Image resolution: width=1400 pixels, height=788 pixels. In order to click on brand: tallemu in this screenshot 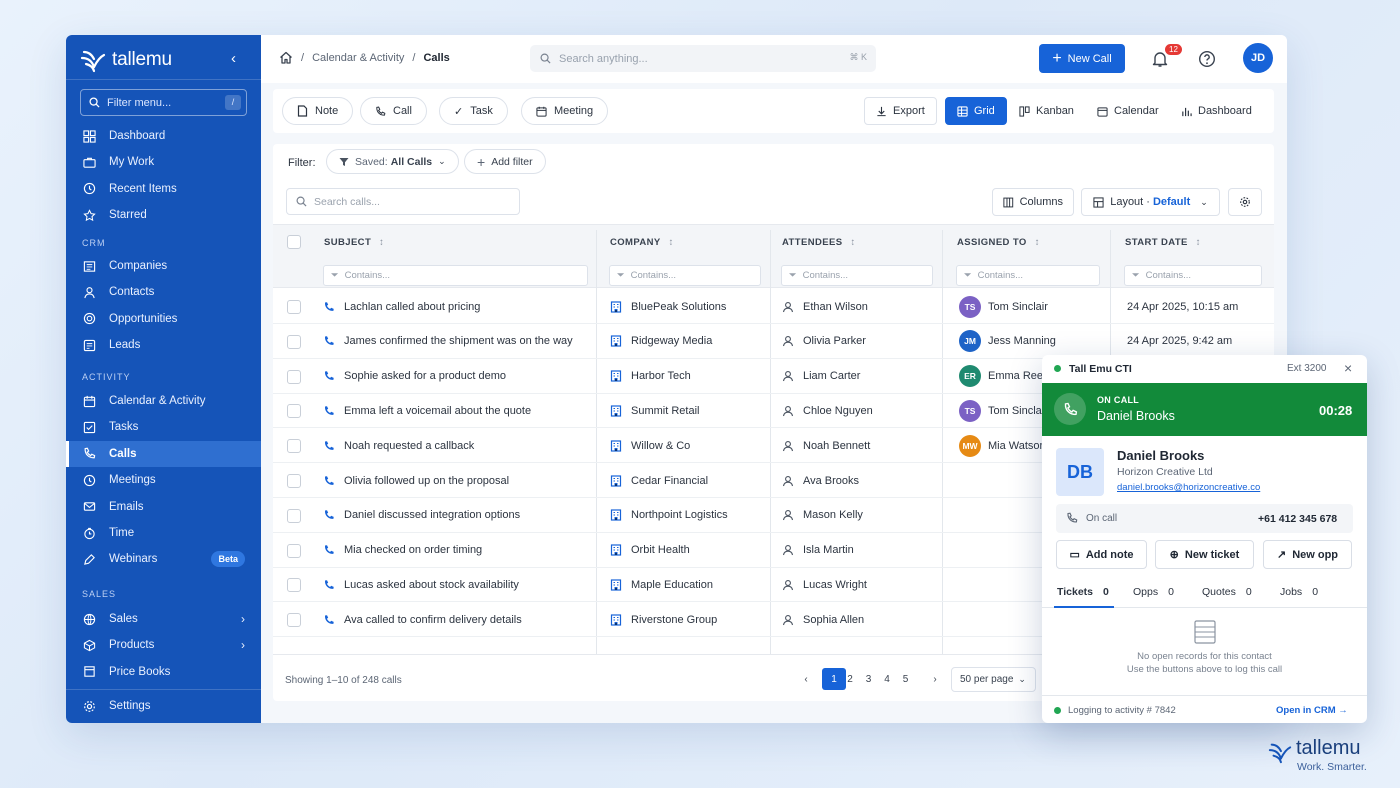, I will do `click(126, 60)`.